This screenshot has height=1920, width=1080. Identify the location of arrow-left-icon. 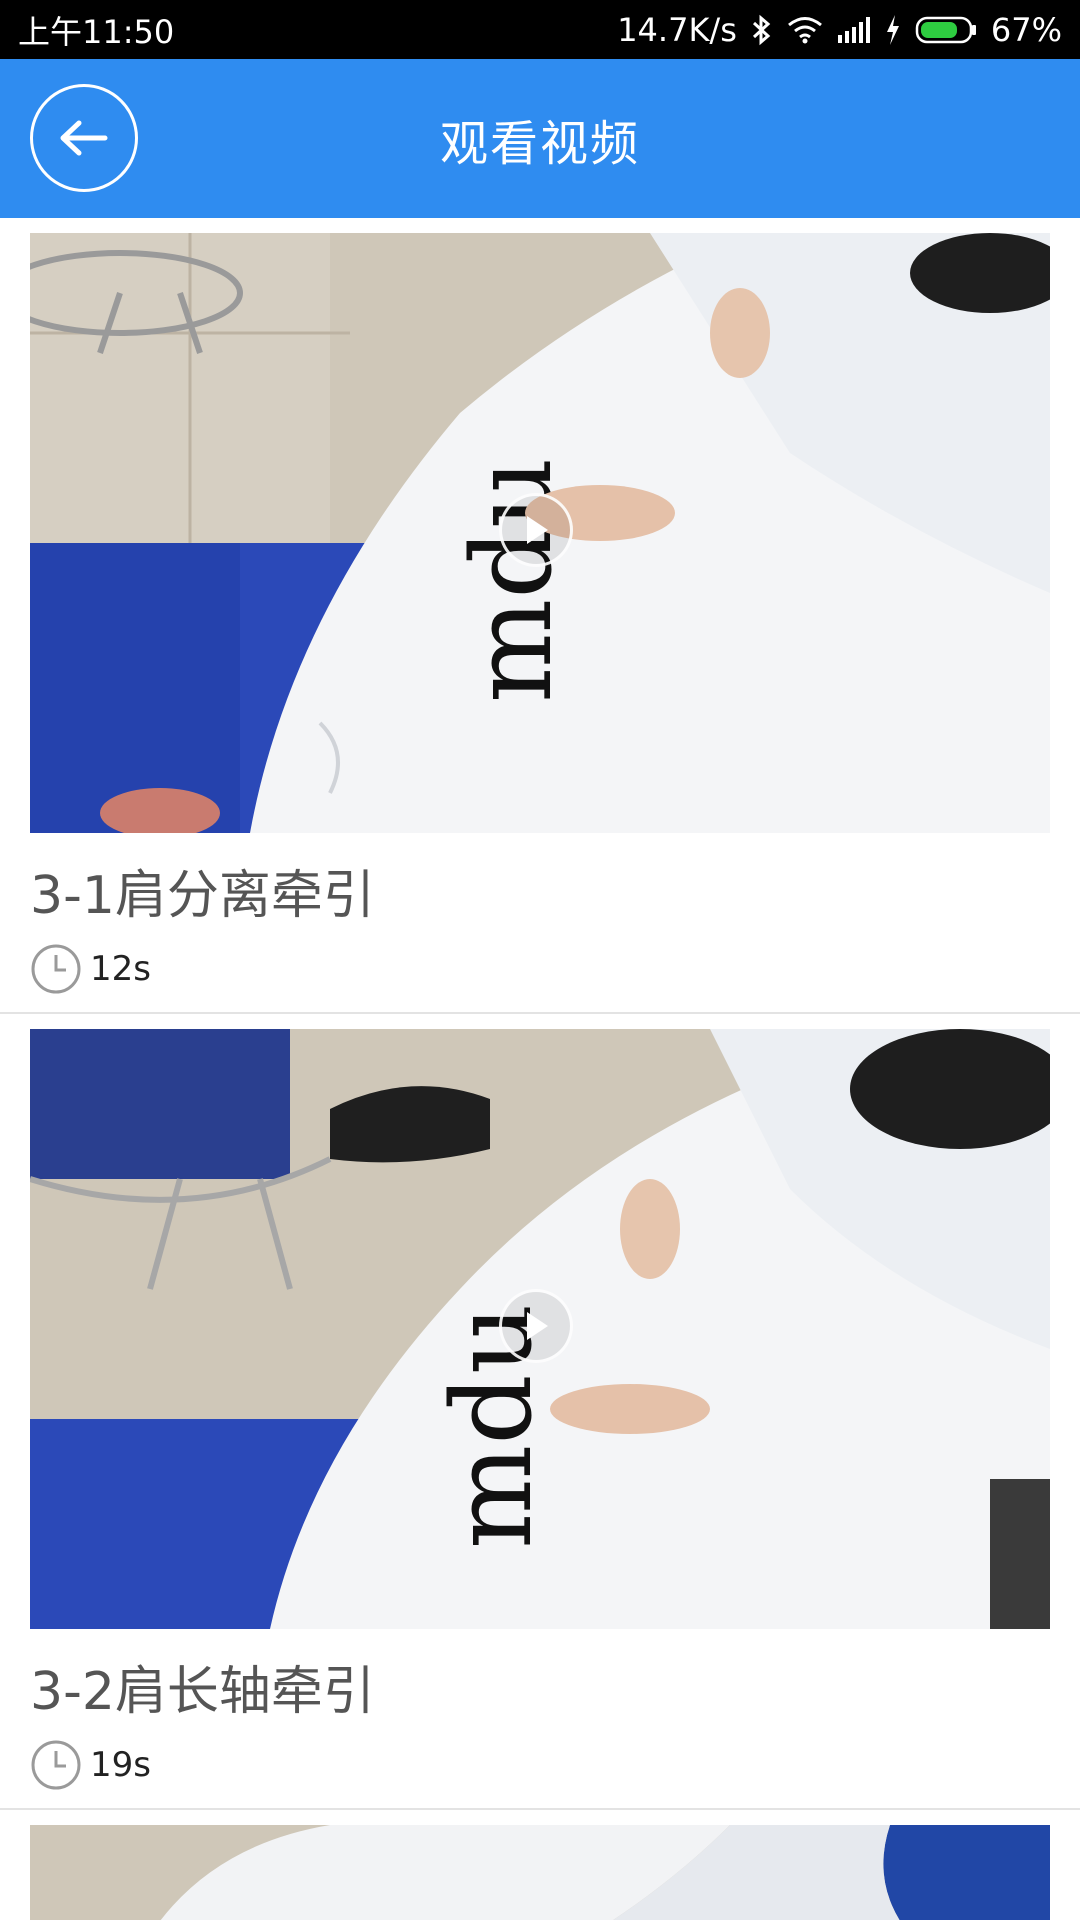
(84, 138).